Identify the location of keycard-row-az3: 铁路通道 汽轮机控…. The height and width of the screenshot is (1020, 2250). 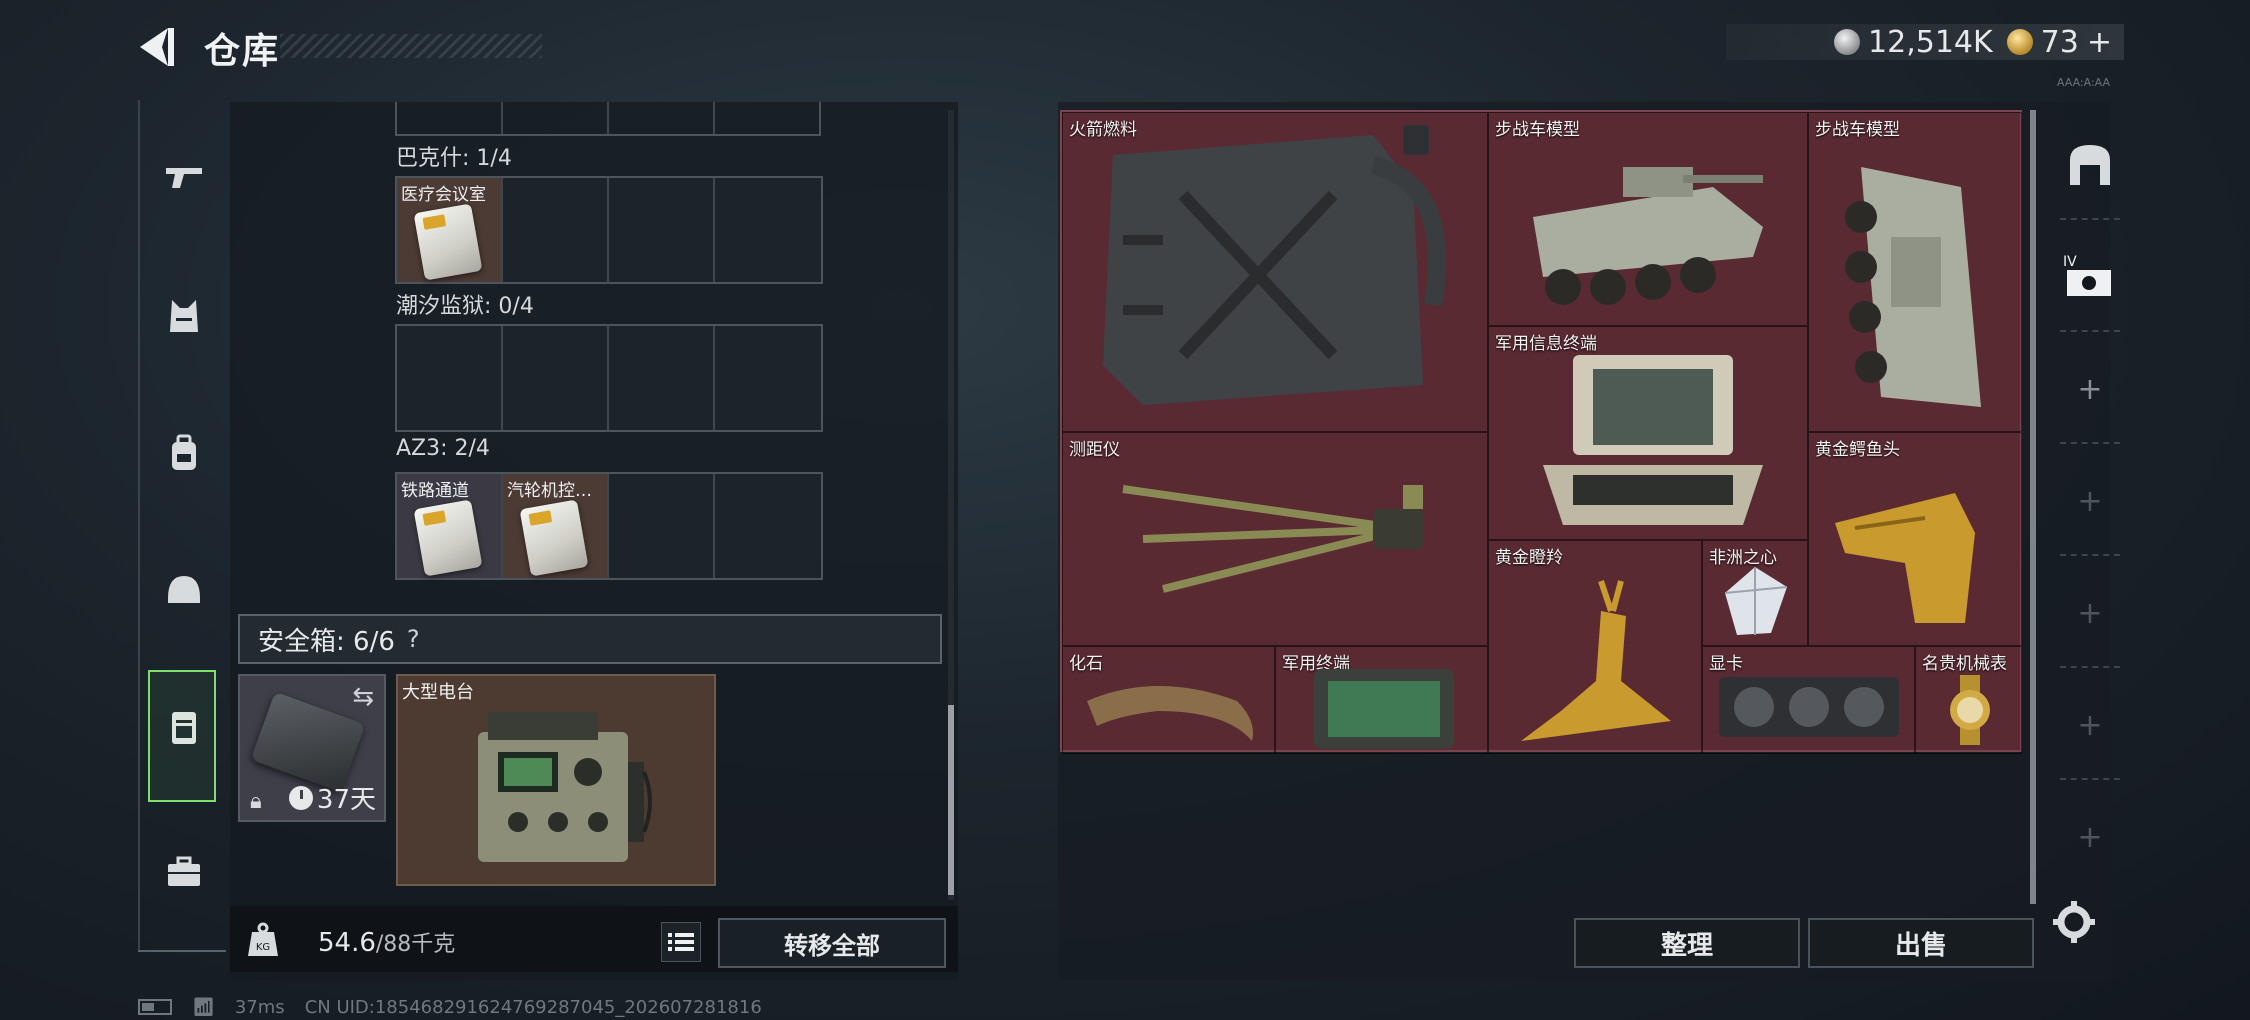
(609, 526).